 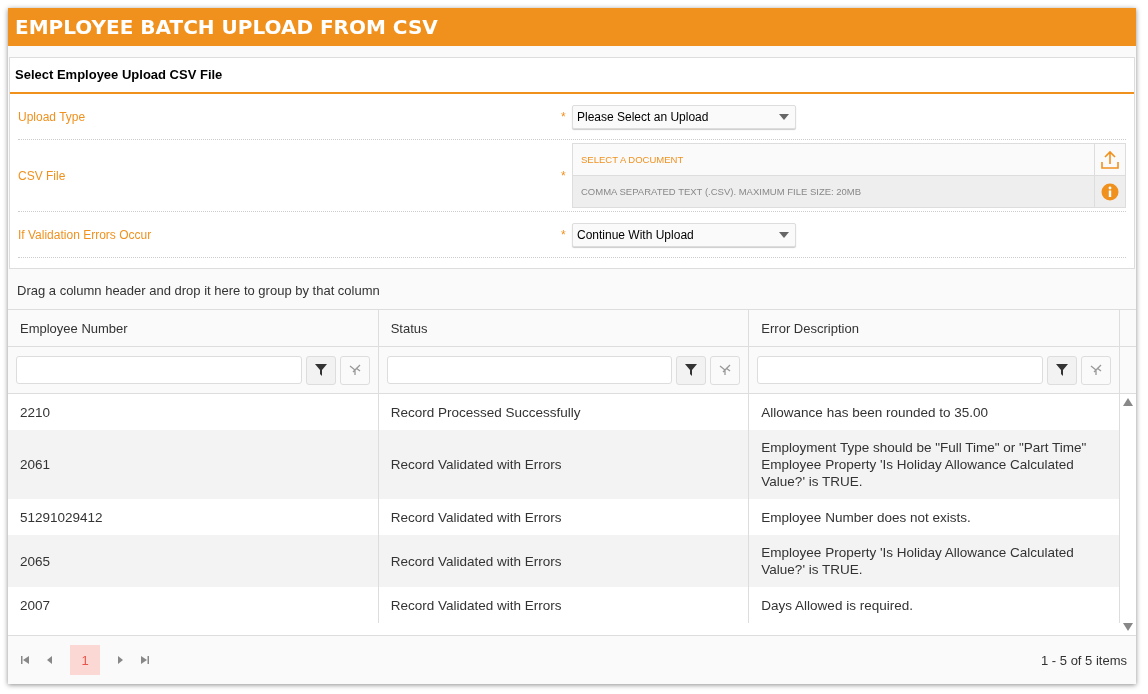 I want to click on page-title: EMPLOYEE BATCH UPLOAD FROM CSV, so click(x=226, y=27).